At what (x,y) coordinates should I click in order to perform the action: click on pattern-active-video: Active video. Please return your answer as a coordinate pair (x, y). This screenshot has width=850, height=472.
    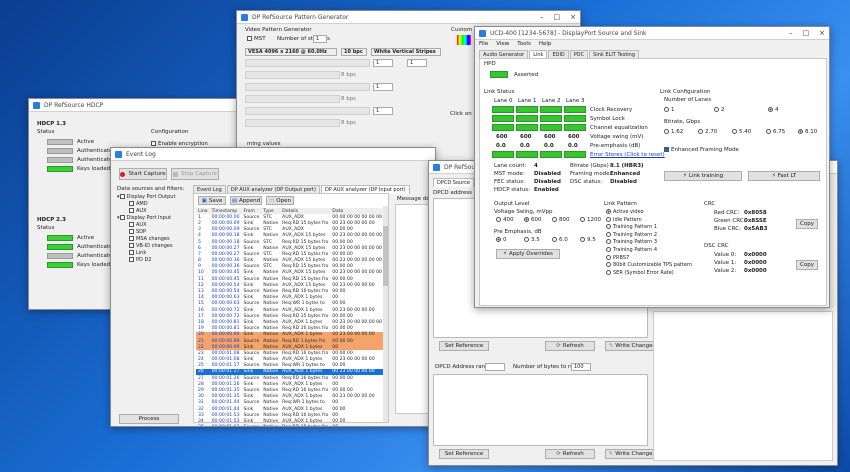
    Looking at the image, I should click on (649, 213).